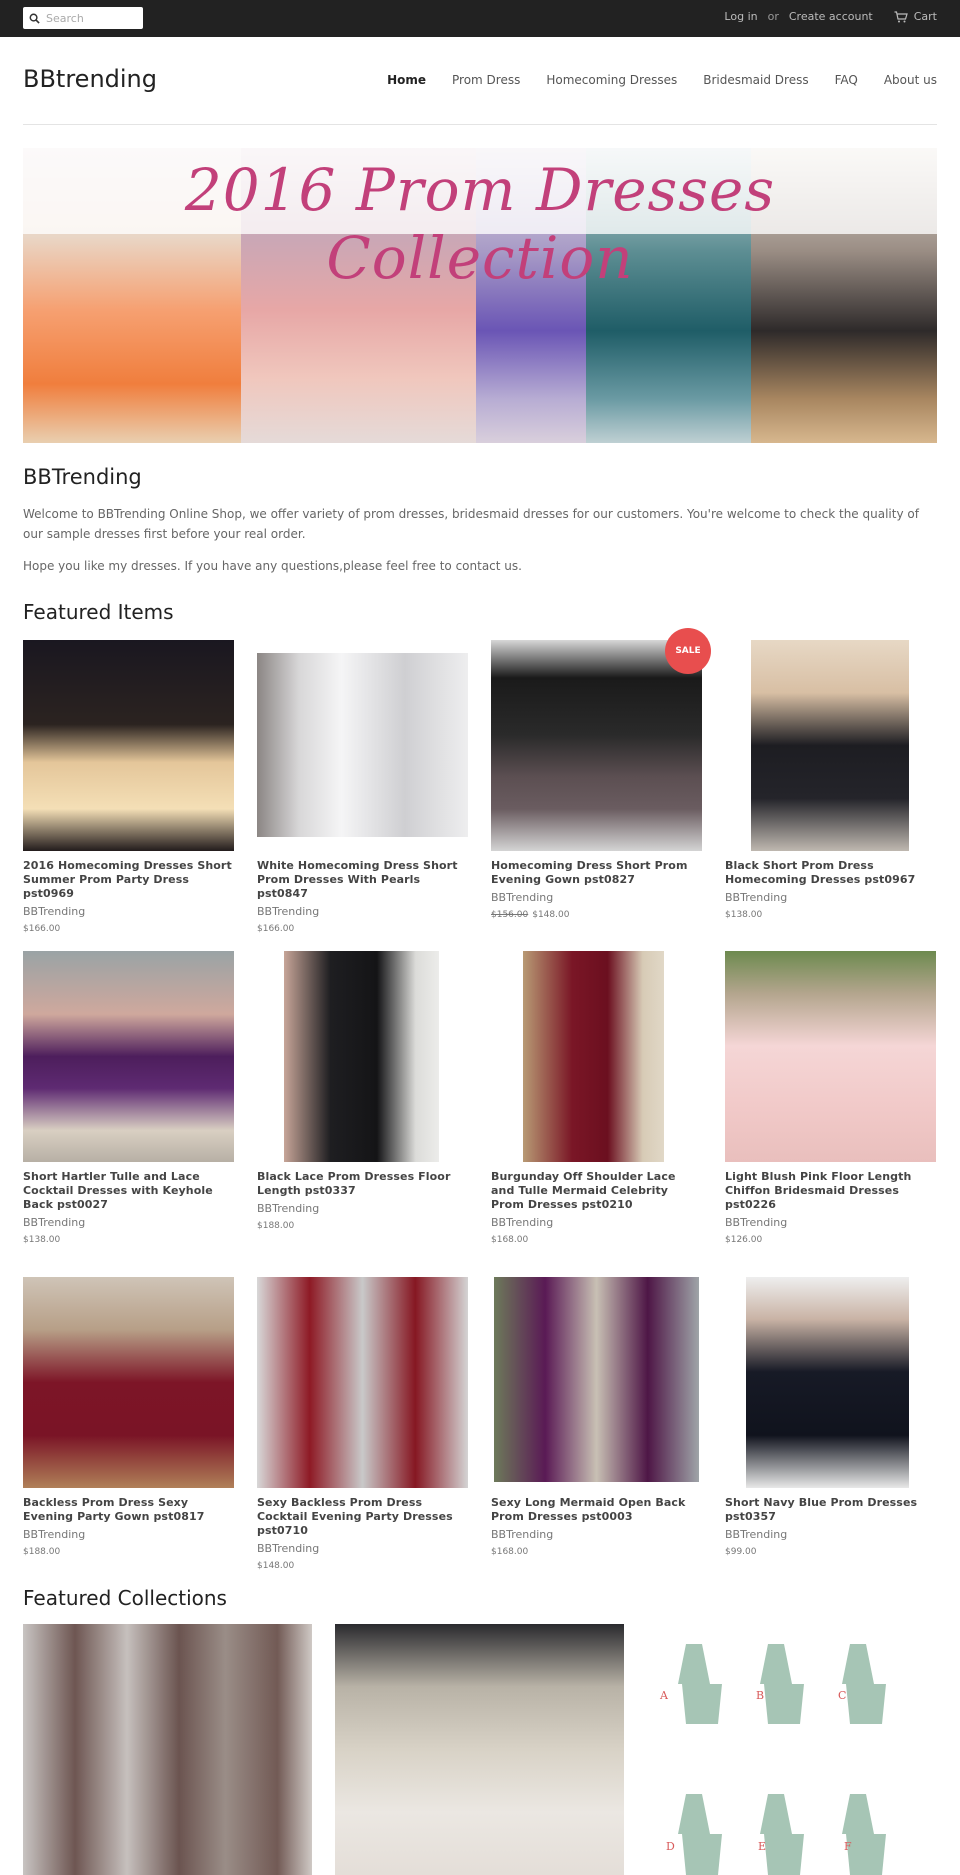  What do you see at coordinates (842, 1695) in the screenshot?
I see `swatch-label: C` at bounding box center [842, 1695].